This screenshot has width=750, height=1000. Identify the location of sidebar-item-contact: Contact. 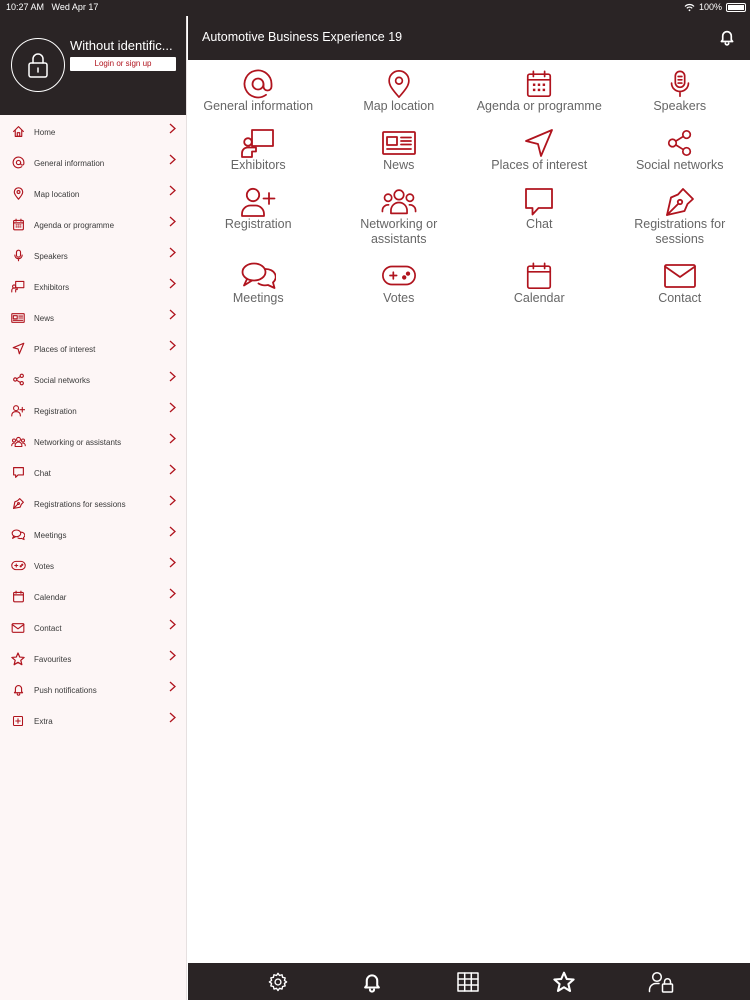
(93, 627).